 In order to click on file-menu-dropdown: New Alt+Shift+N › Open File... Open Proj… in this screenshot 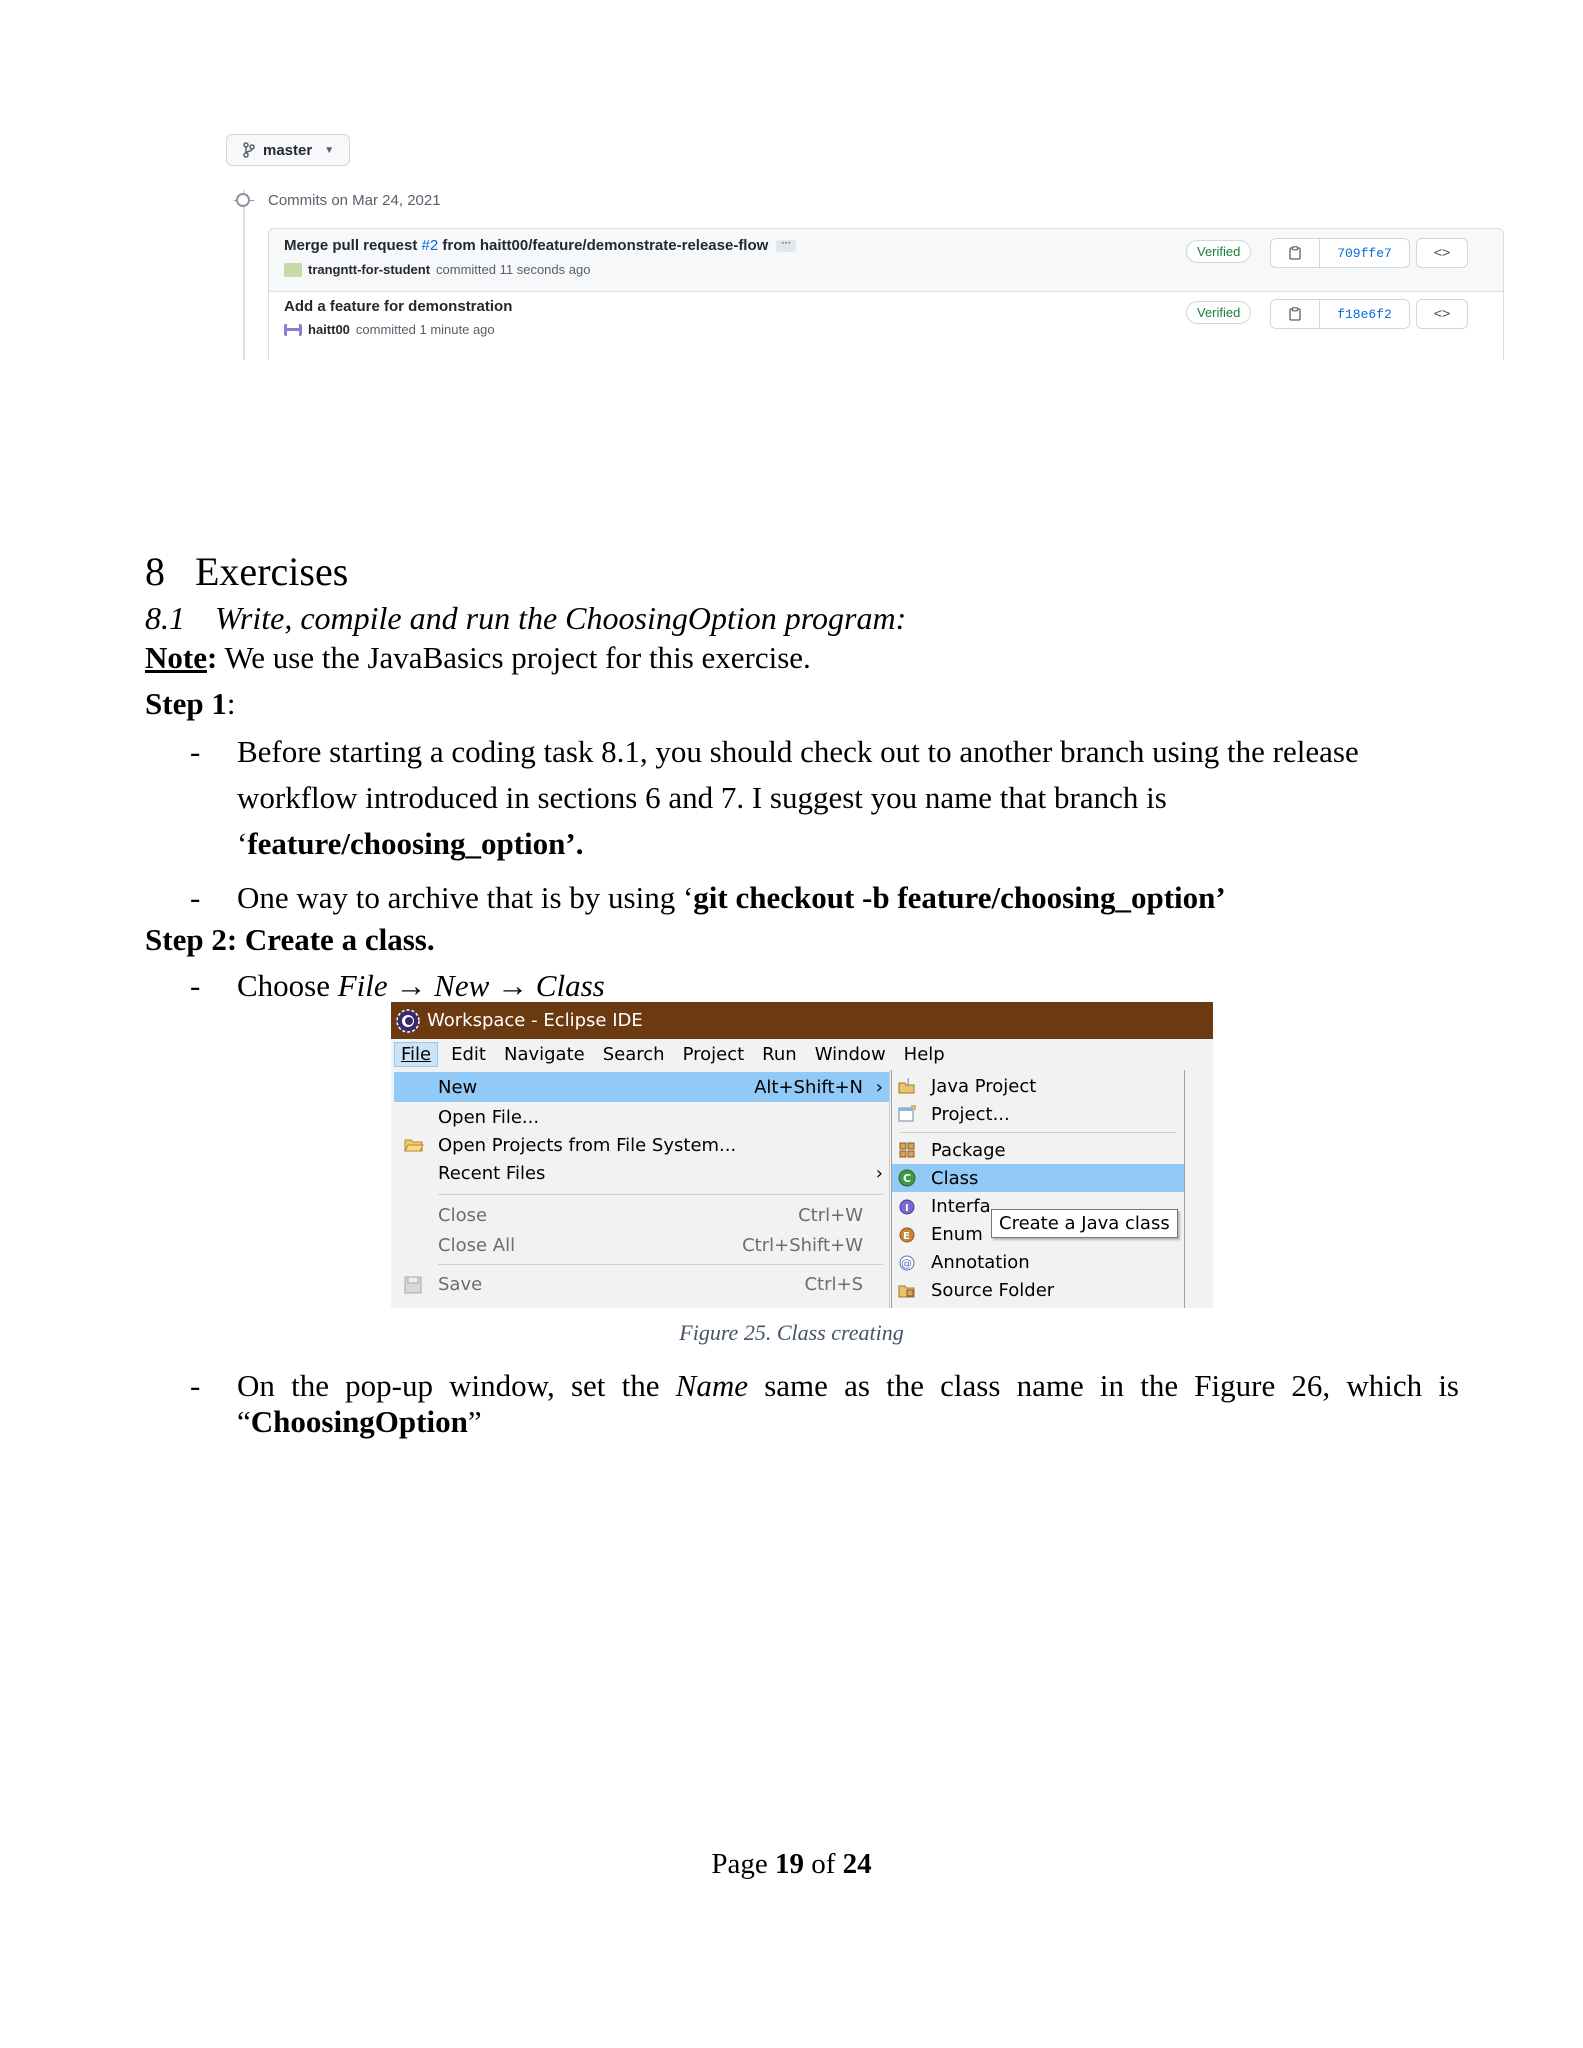, I will do `click(642, 1189)`.